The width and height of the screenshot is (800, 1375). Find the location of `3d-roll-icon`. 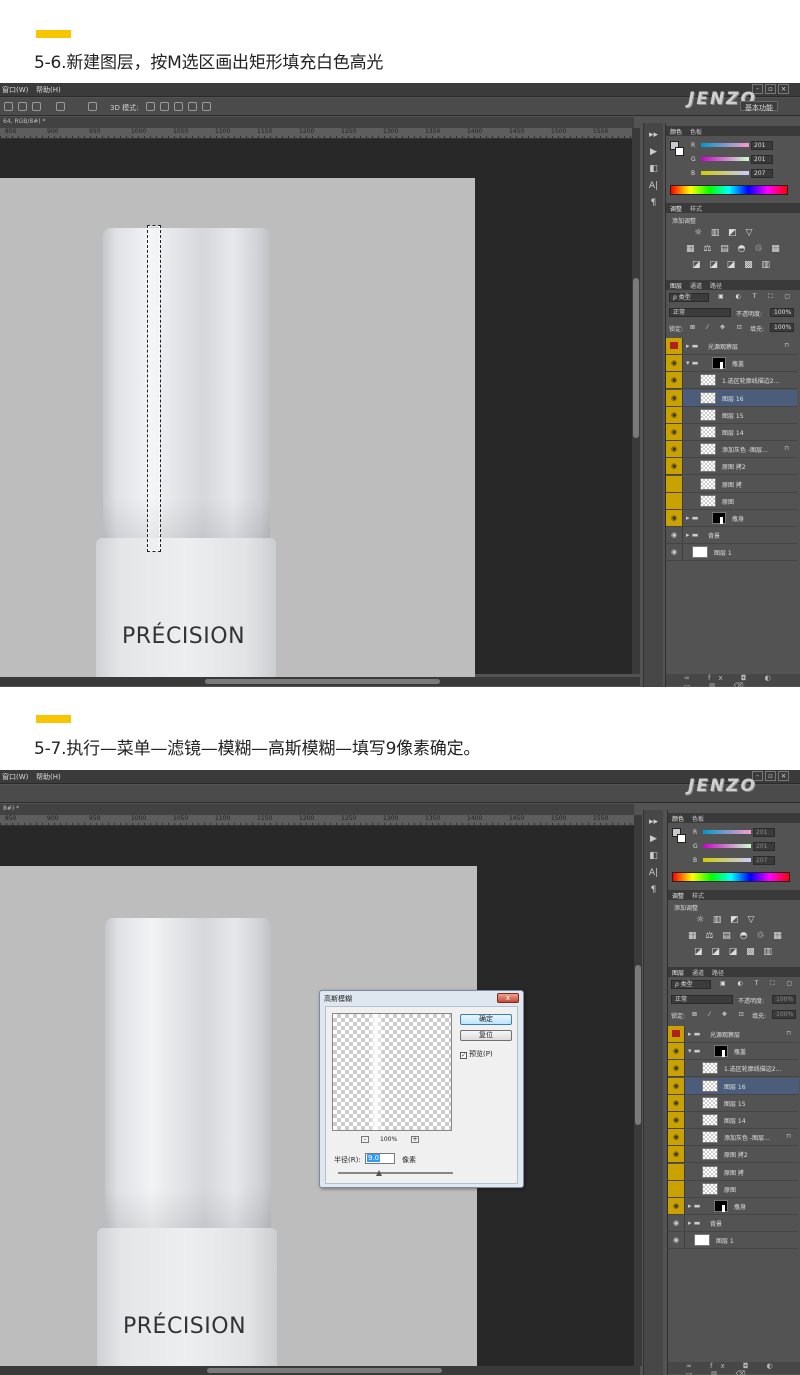

3d-roll-icon is located at coordinates (164, 106).